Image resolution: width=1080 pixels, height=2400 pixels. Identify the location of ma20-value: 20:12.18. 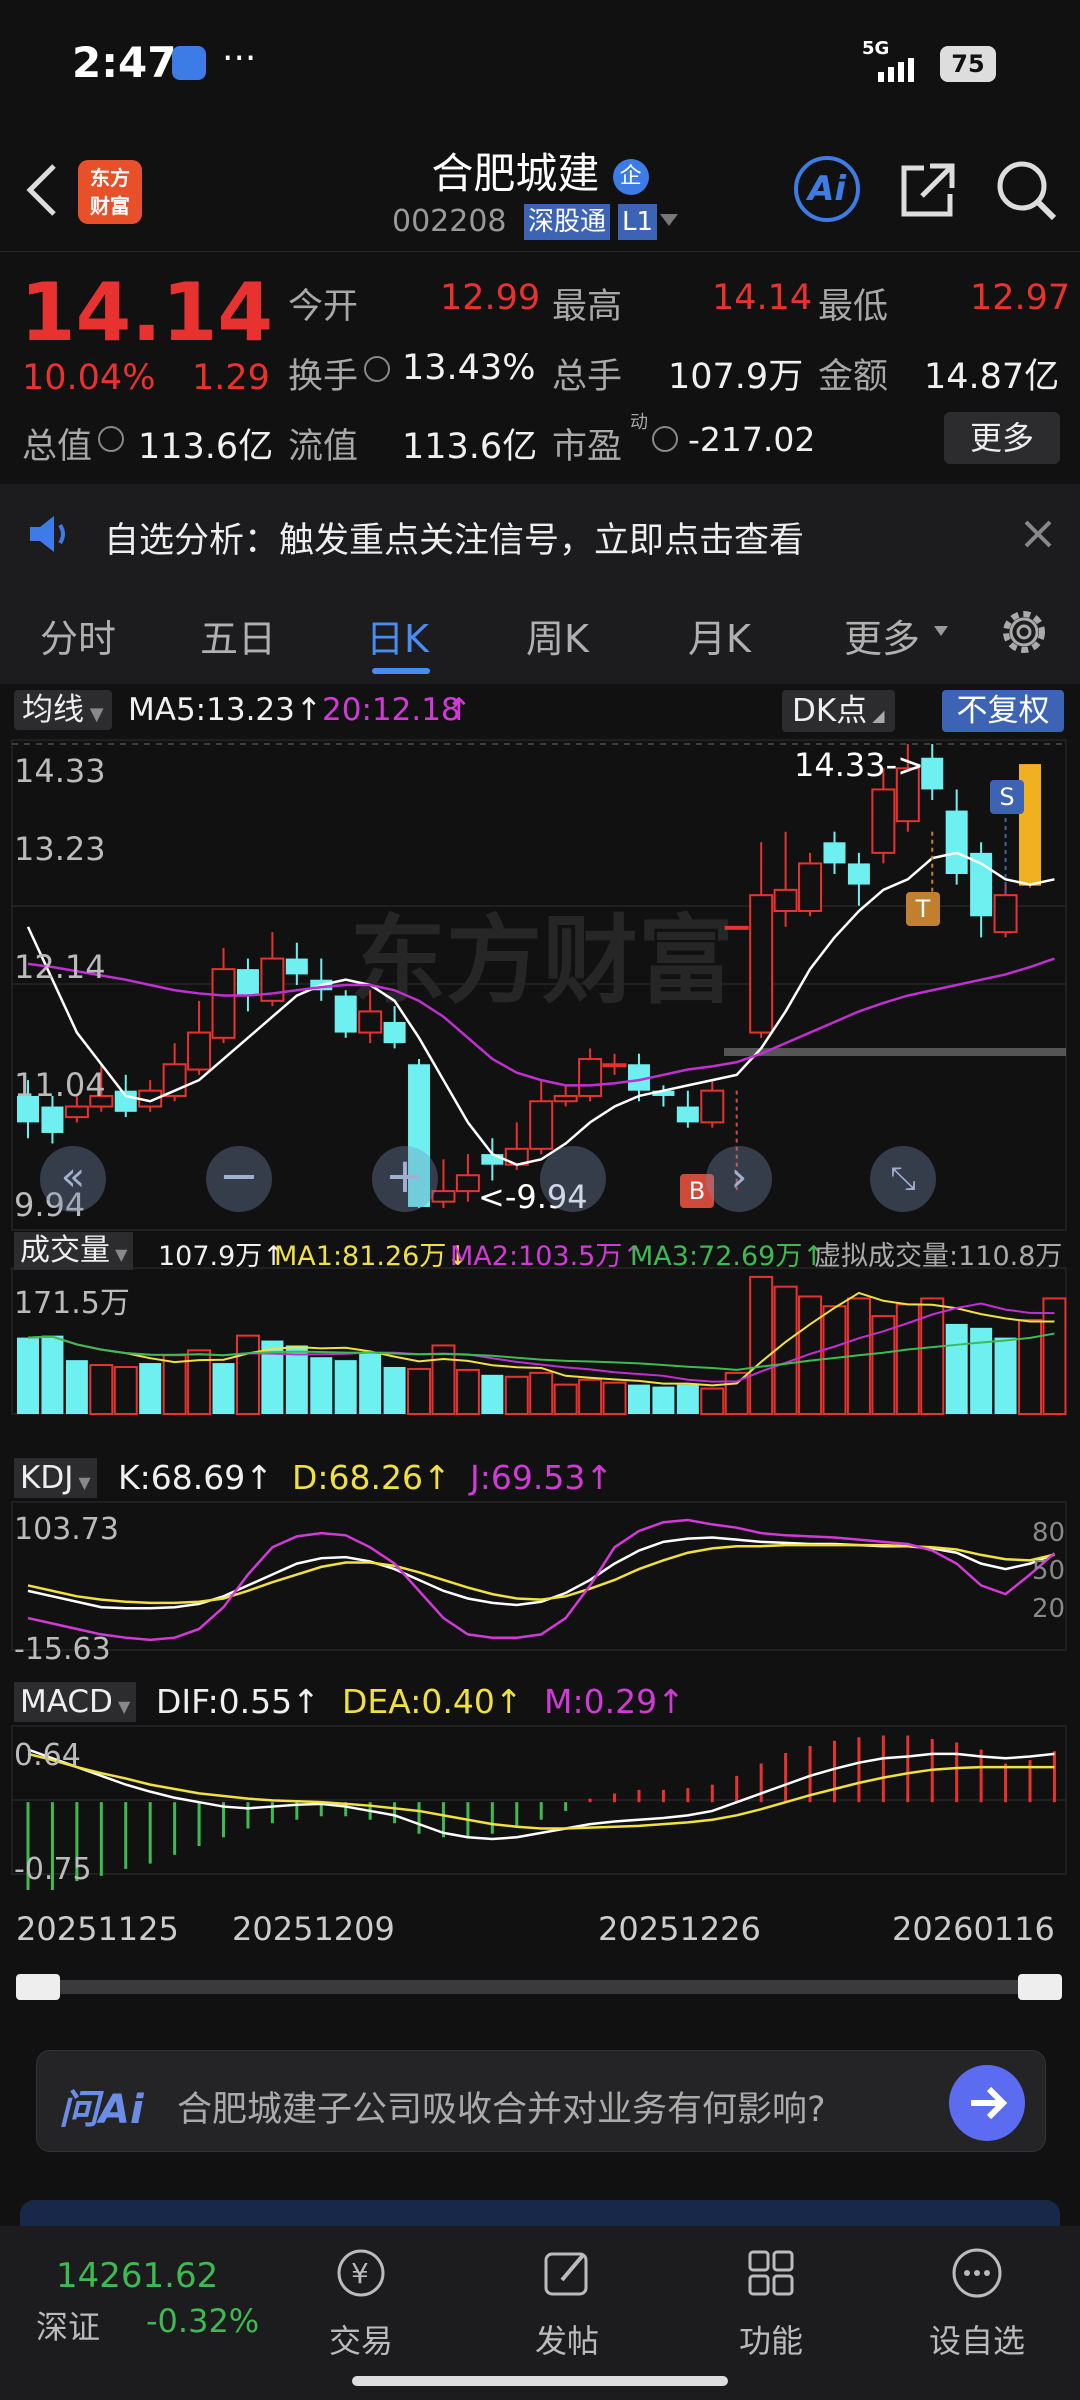
(391, 710).